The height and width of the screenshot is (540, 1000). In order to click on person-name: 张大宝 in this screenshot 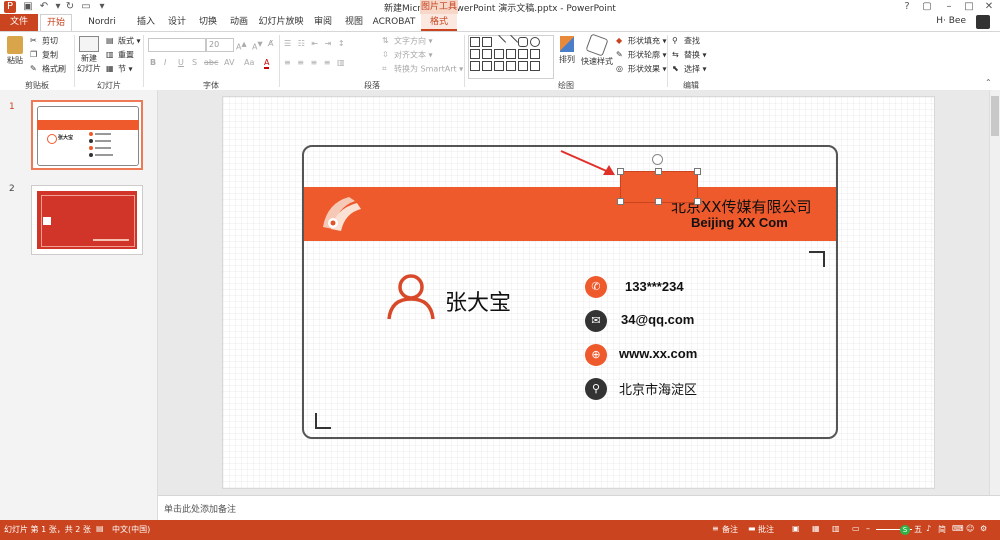, I will do `click(478, 301)`.